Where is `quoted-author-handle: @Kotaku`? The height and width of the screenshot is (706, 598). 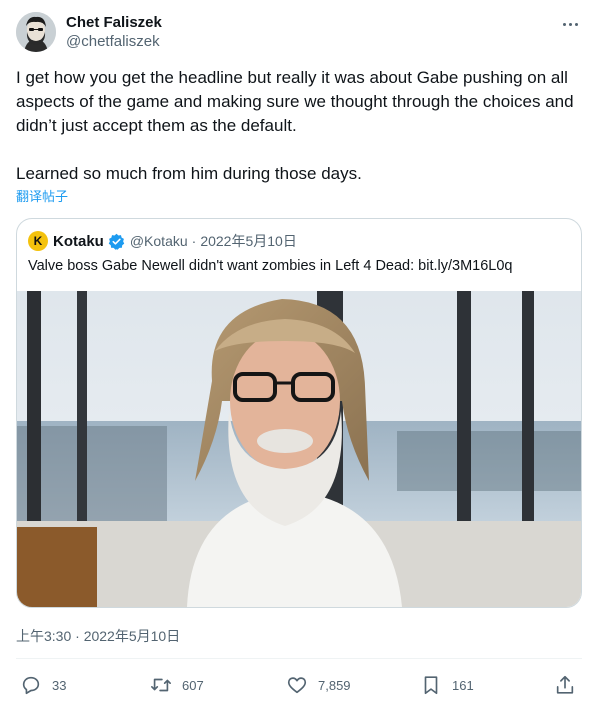 quoted-author-handle: @Kotaku is located at coordinates (159, 241).